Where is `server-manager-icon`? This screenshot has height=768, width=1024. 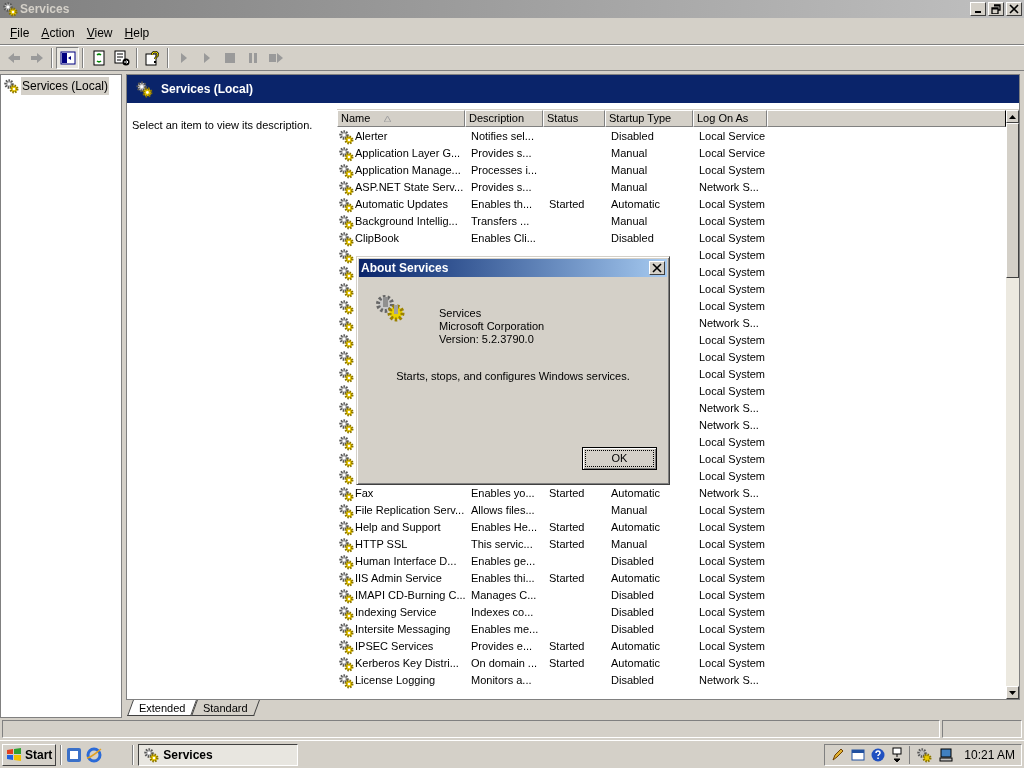
server-manager-icon is located at coordinates (74, 754).